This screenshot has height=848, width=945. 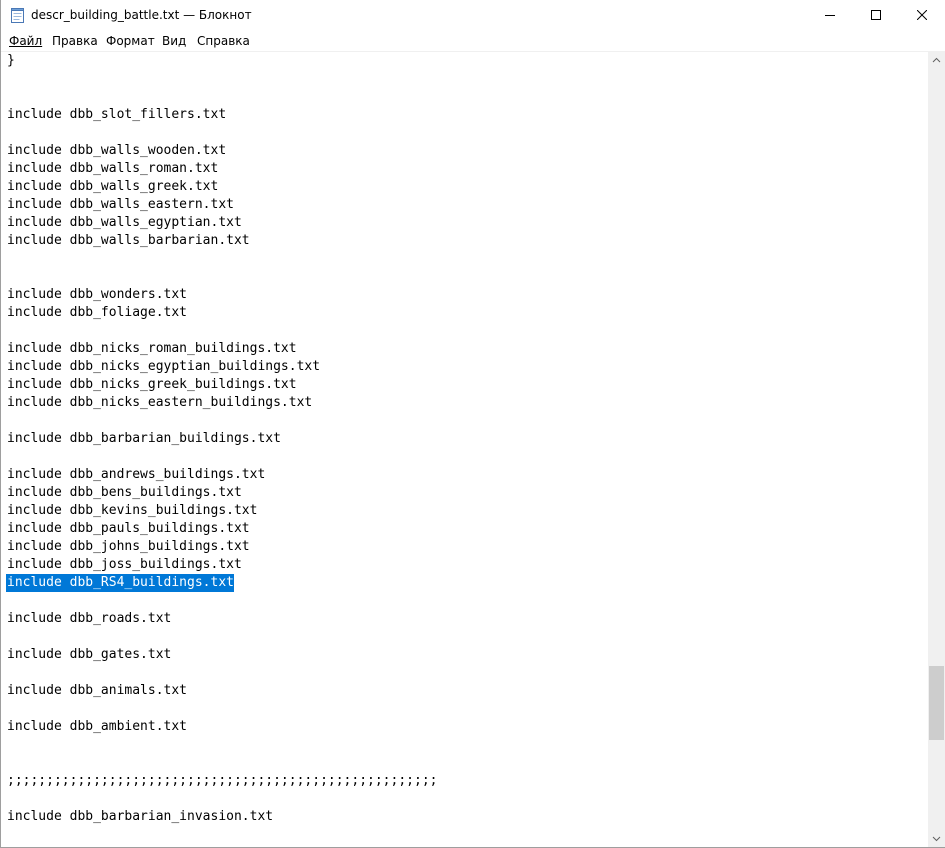 I want to click on text-line: include dbb_andrews_buildings.txt, so click(x=136, y=475).